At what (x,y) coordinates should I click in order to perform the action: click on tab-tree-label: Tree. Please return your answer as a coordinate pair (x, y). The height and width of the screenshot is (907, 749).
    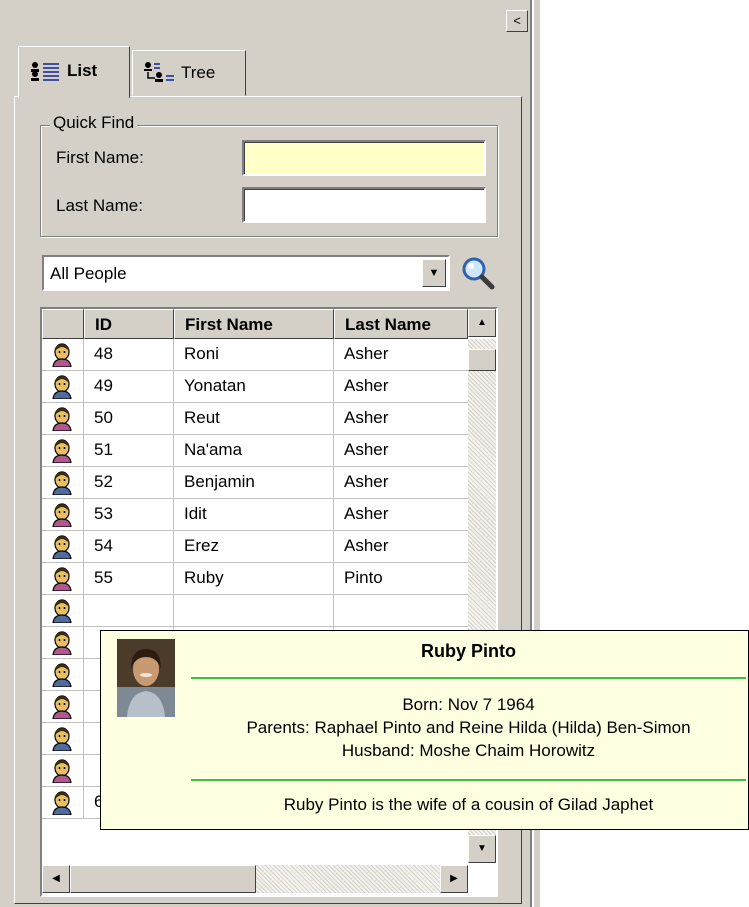
    Looking at the image, I should click on (198, 72).